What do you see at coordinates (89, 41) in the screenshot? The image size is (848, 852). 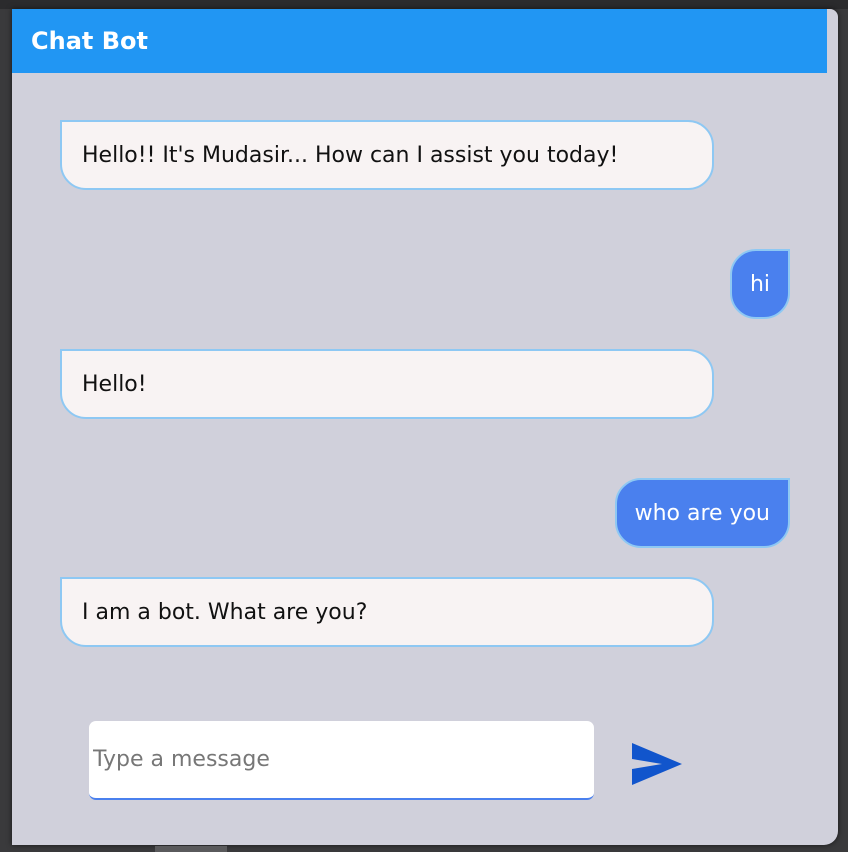 I see `chat-title: Chat Bot` at bounding box center [89, 41].